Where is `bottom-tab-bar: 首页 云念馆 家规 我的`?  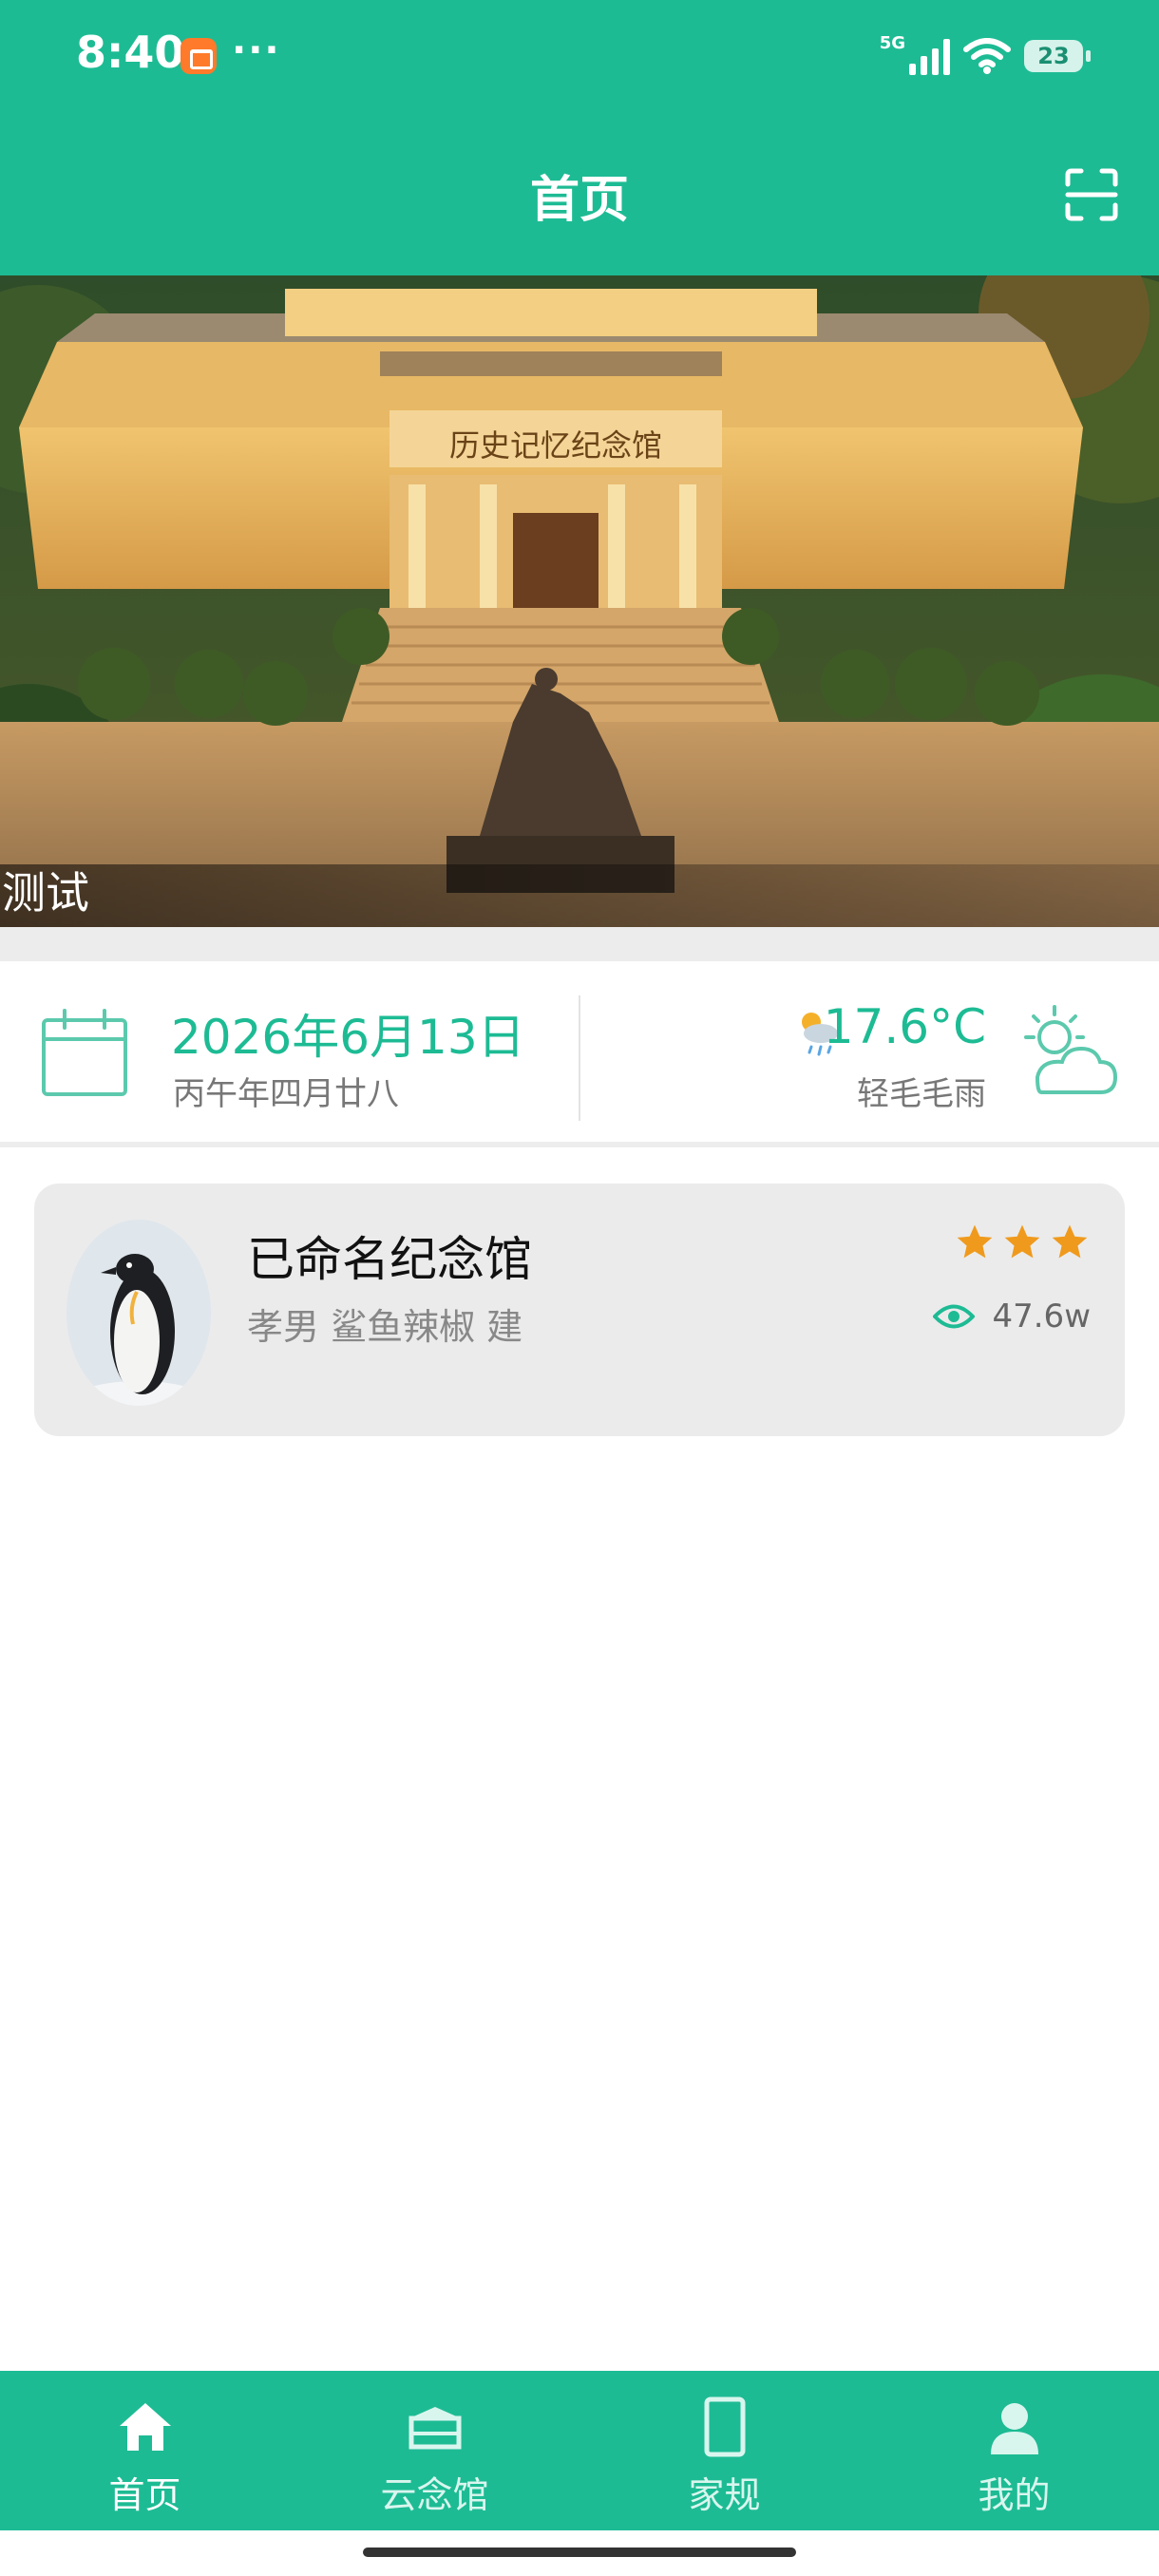
bottom-tab-bar: 首页 云念馆 家规 我的 is located at coordinates (579, 2450).